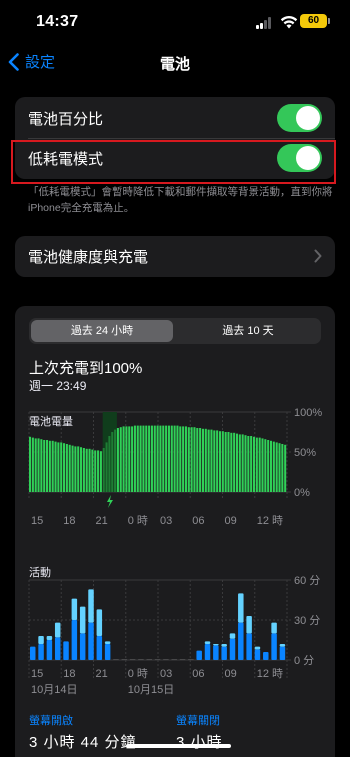 This screenshot has width=350, height=757. Describe the element at coordinates (302, 493) in the screenshot. I see `battery-y-tick: 0%` at that location.